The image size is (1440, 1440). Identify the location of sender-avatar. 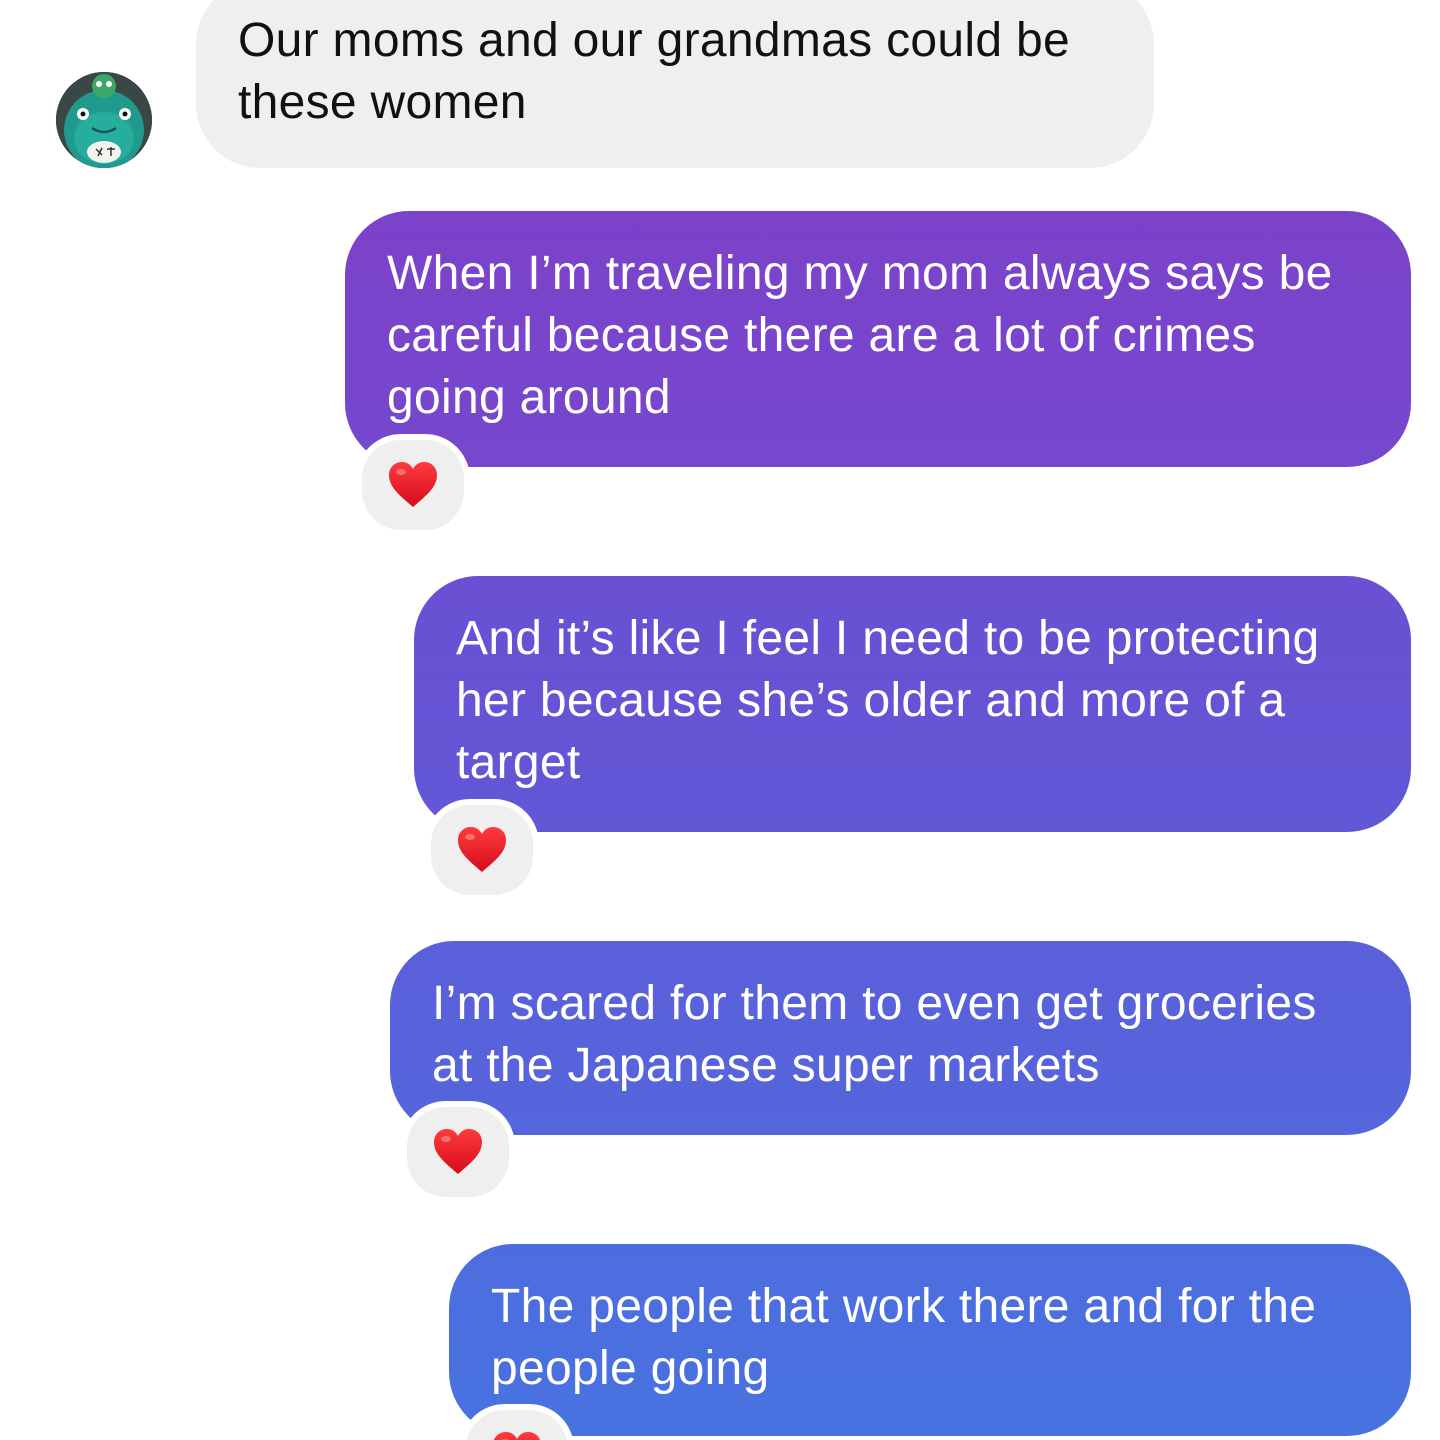
(104, 120).